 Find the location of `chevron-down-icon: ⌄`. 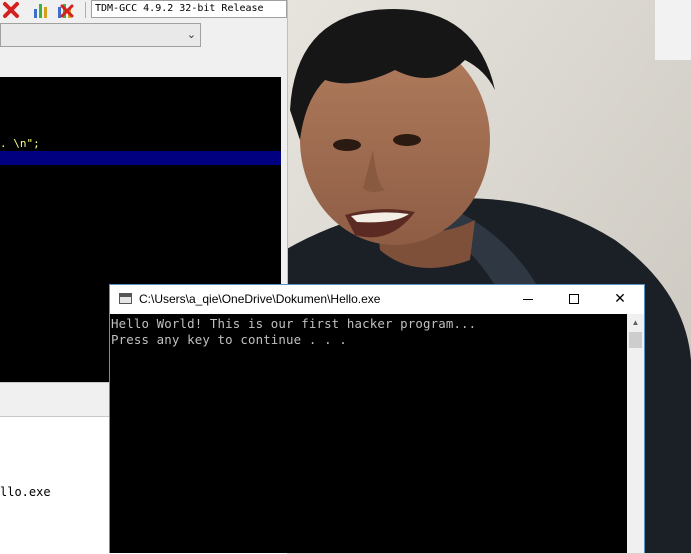

chevron-down-icon: ⌄ is located at coordinates (191, 35).